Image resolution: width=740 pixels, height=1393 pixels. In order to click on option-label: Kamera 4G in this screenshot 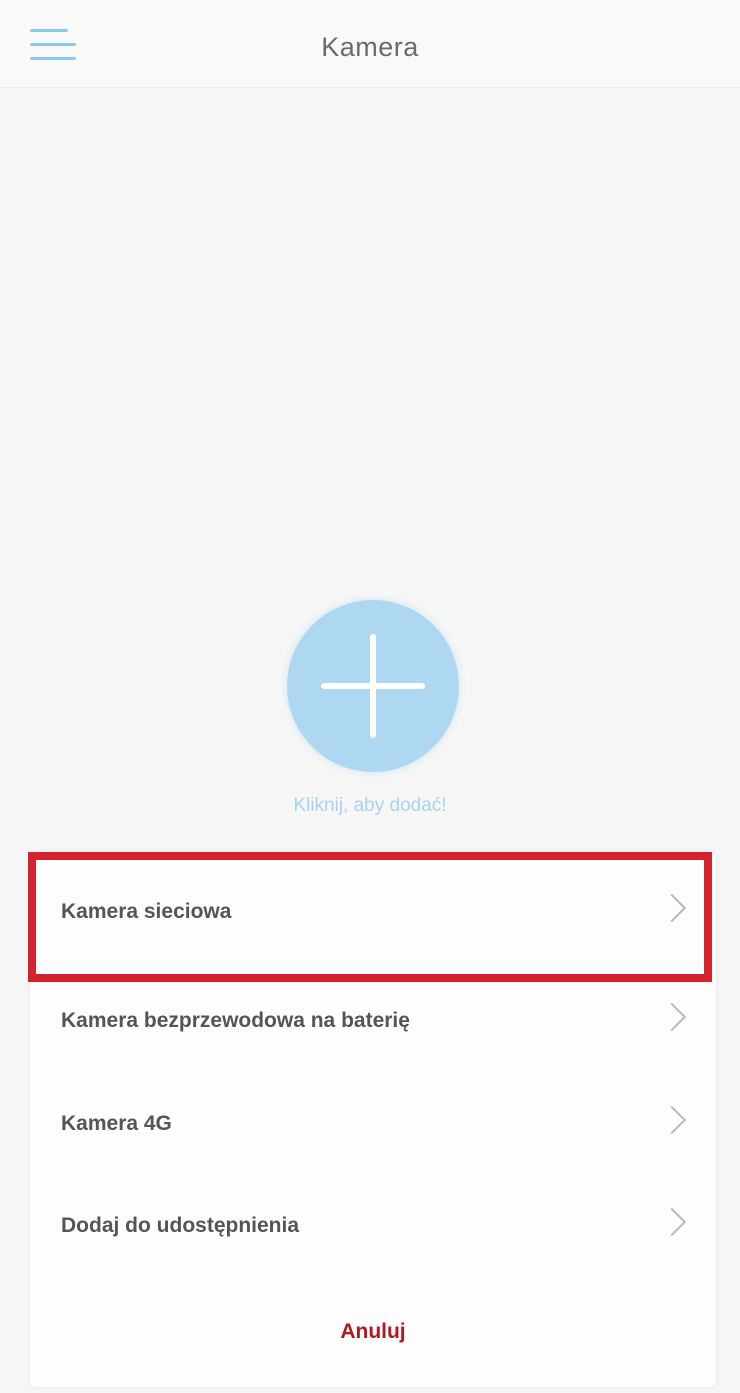, I will do `click(116, 1123)`.